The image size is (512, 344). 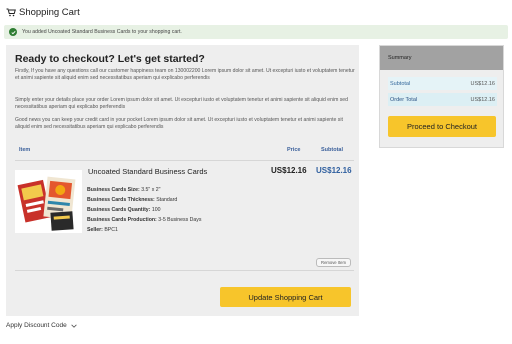 I want to click on update-cart-button: Update Shopping Cart, so click(x=285, y=297).